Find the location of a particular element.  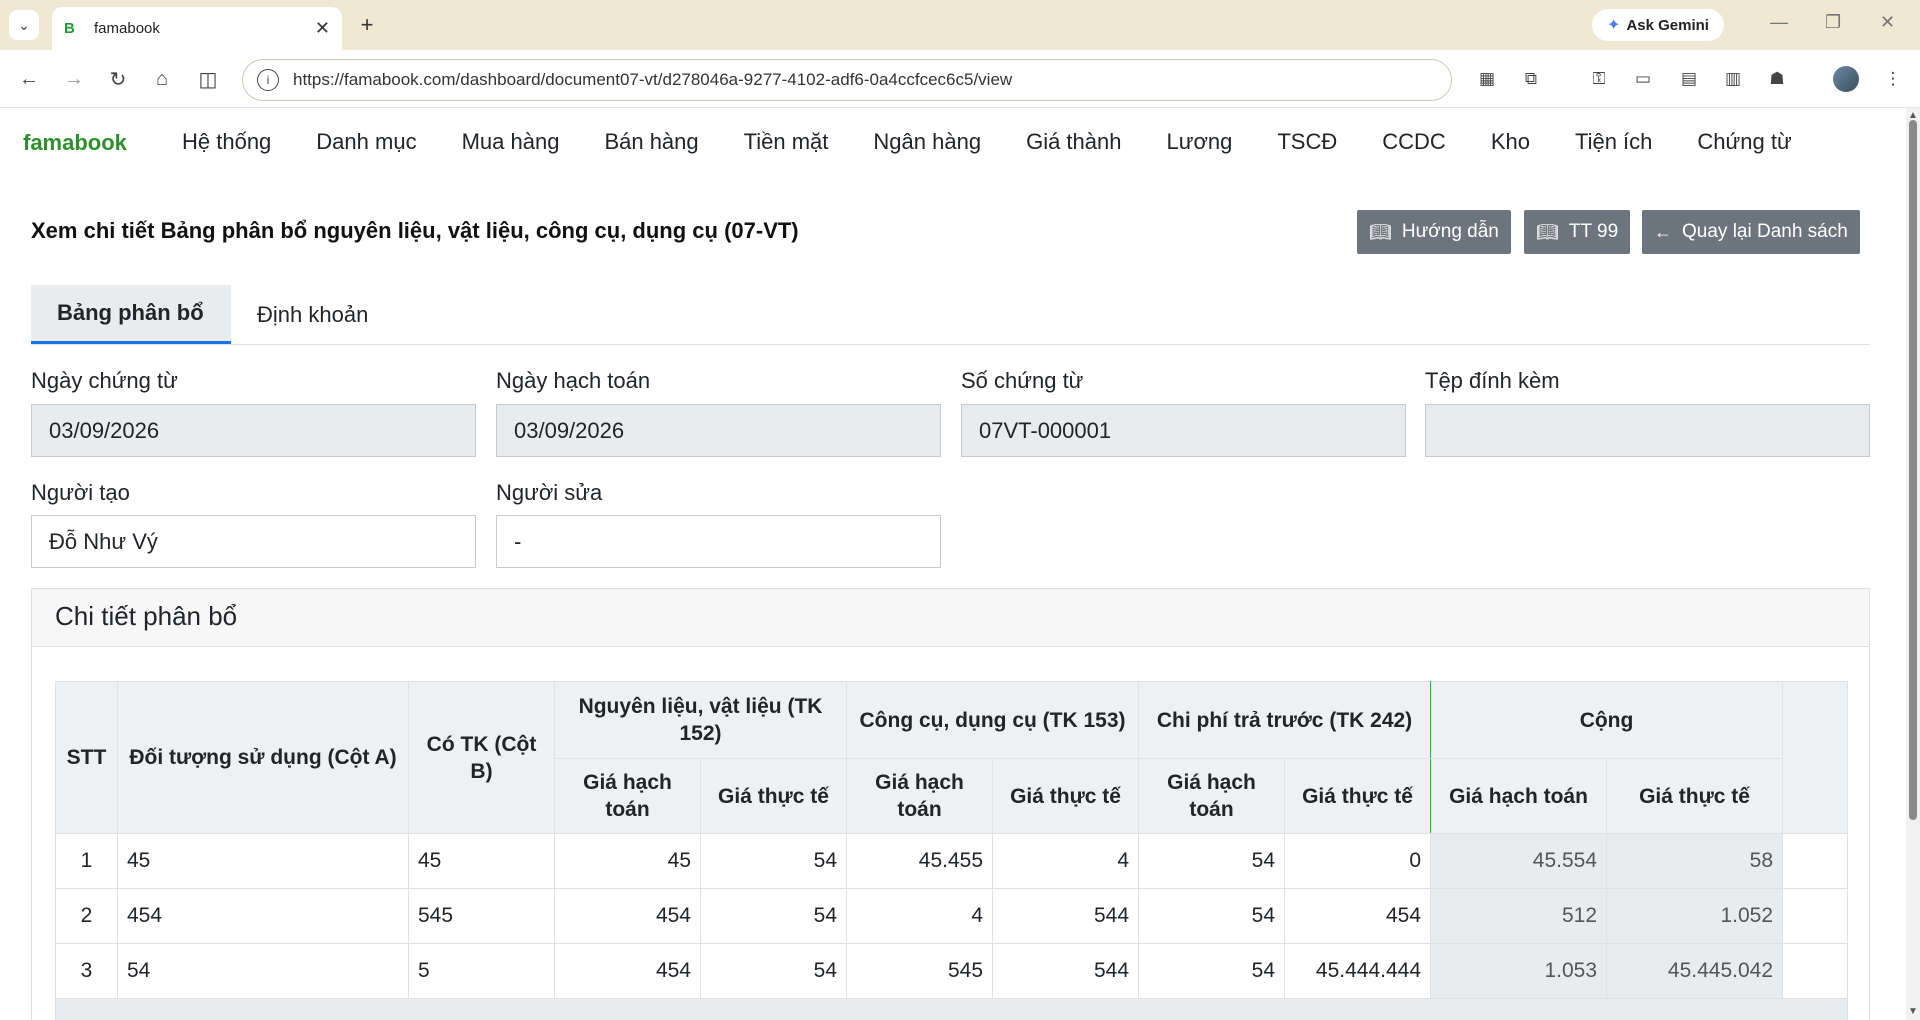

back-arrow-icon: ← is located at coordinates (29, 79).